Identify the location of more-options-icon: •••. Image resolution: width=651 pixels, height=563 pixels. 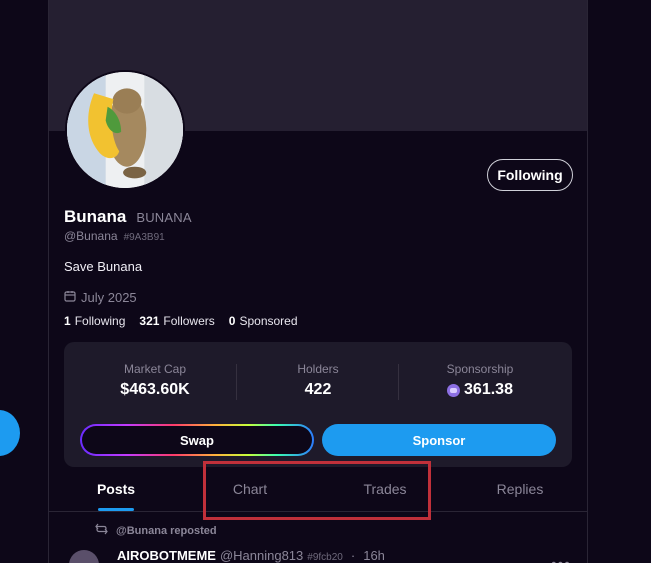
(561, 559).